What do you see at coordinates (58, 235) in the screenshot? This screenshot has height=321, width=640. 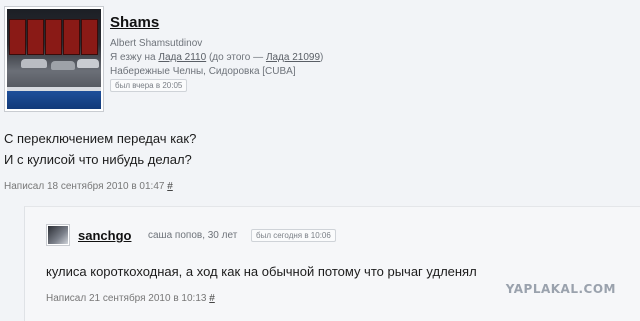 I see `reply-avatar` at bounding box center [58, 235].